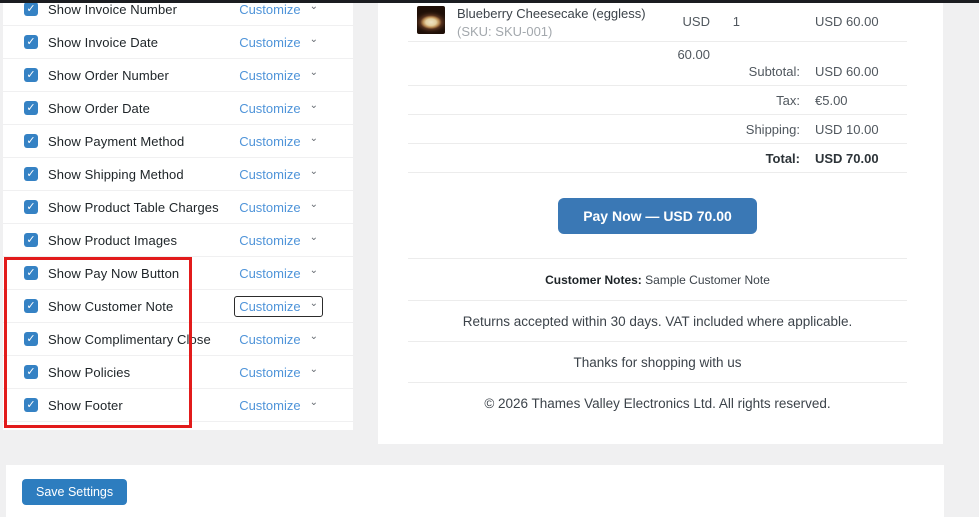 The height and width of the screenshot is (517, 979). What do you see at coordinates (103, 42) in the screenshot?
I see `setting-label: Show Invoice Date` at bounding box center [103, 42].